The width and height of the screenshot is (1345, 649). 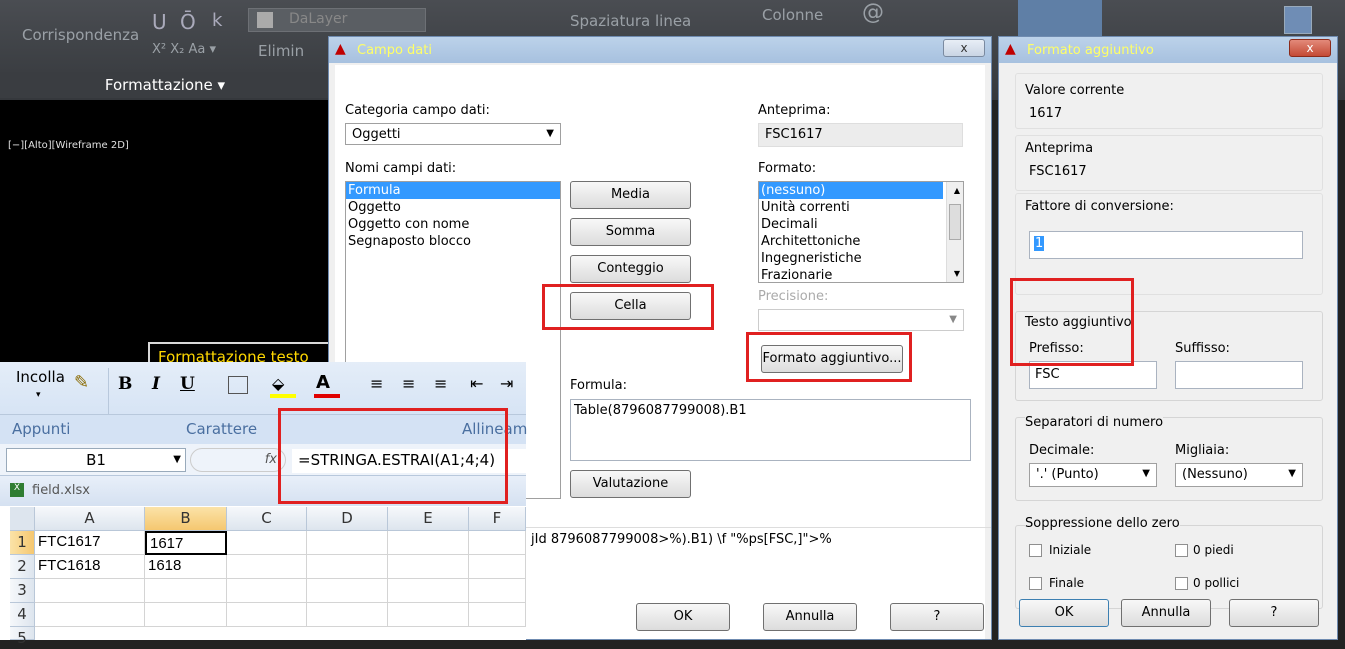 What do you see at coordinates (186, 519) in the screenshot?
I see `column-header: B` at bounding box center [186, 519].